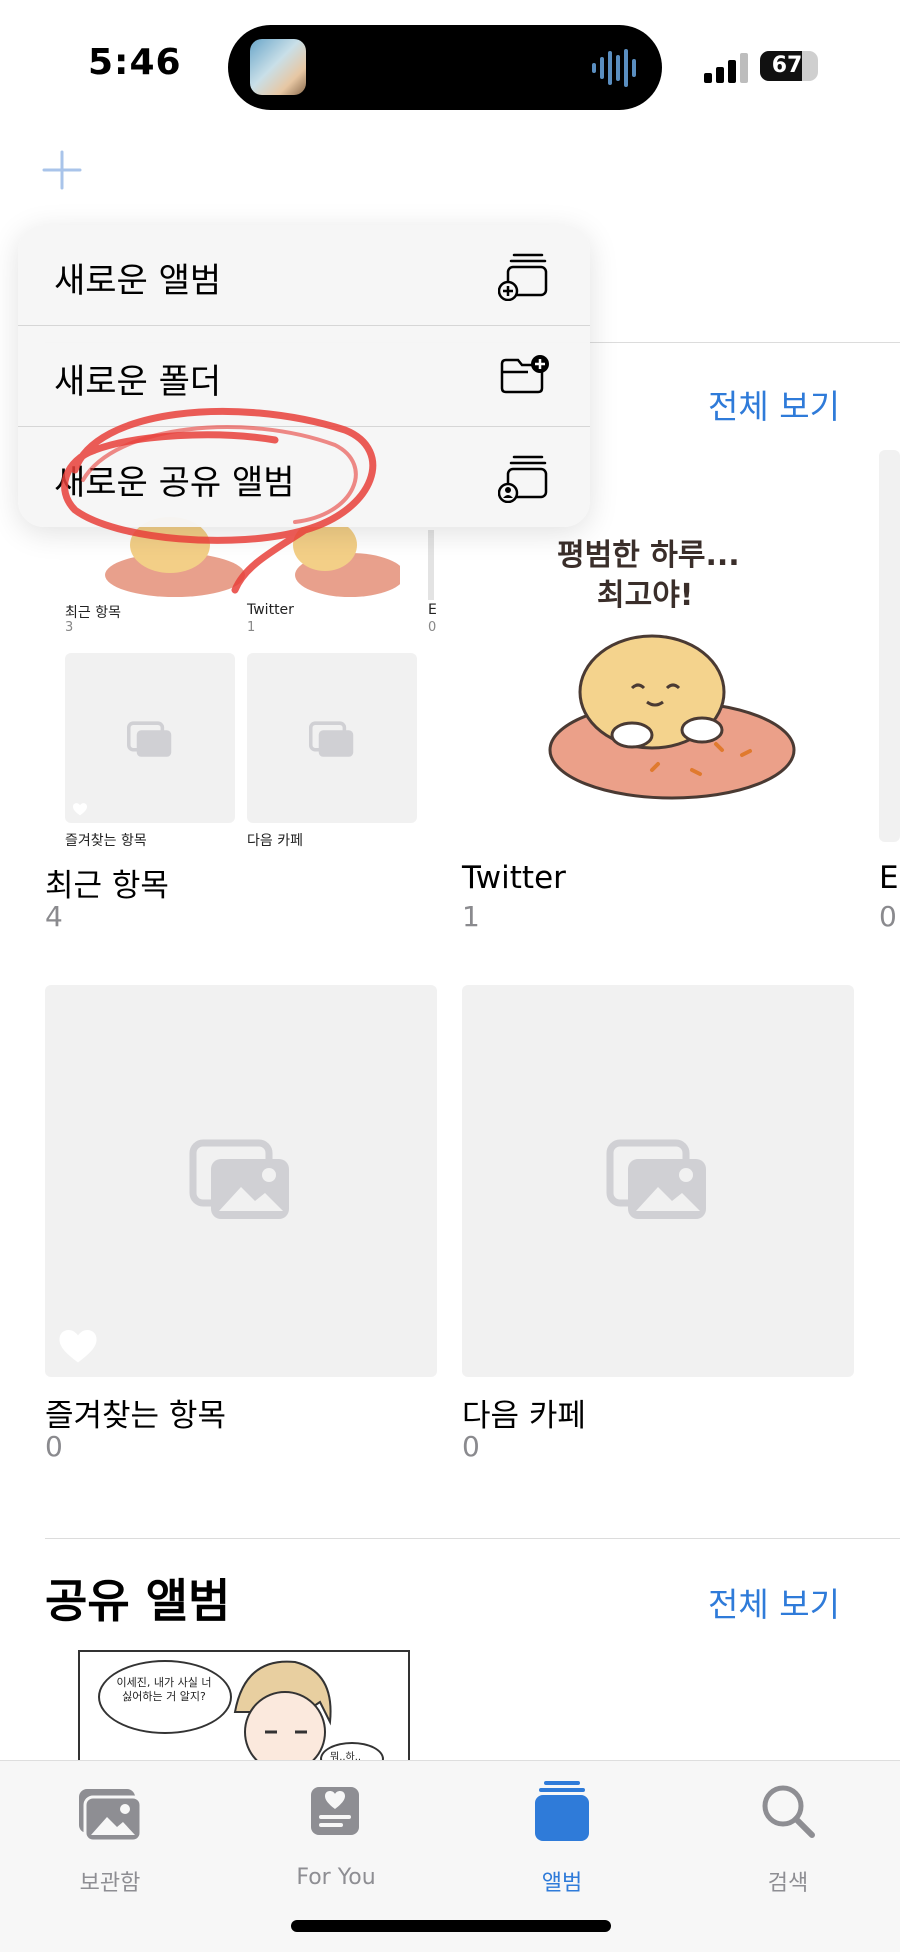 The image size is (900, 1952). I want to click on add-folder-icon, so click(524, 374).